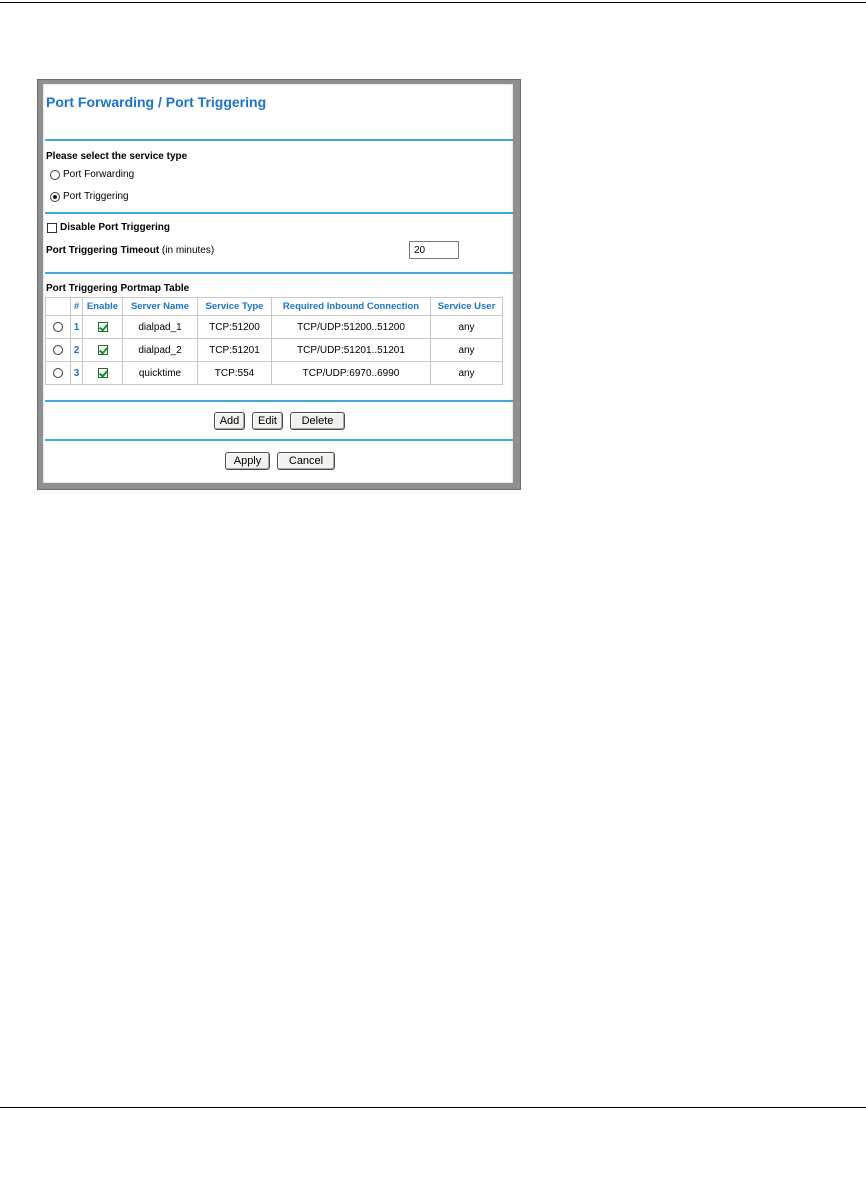  Describe the element at coordinates (117, 156) in the screenshot. I see `service-type-label: Please select the service type` at that location.